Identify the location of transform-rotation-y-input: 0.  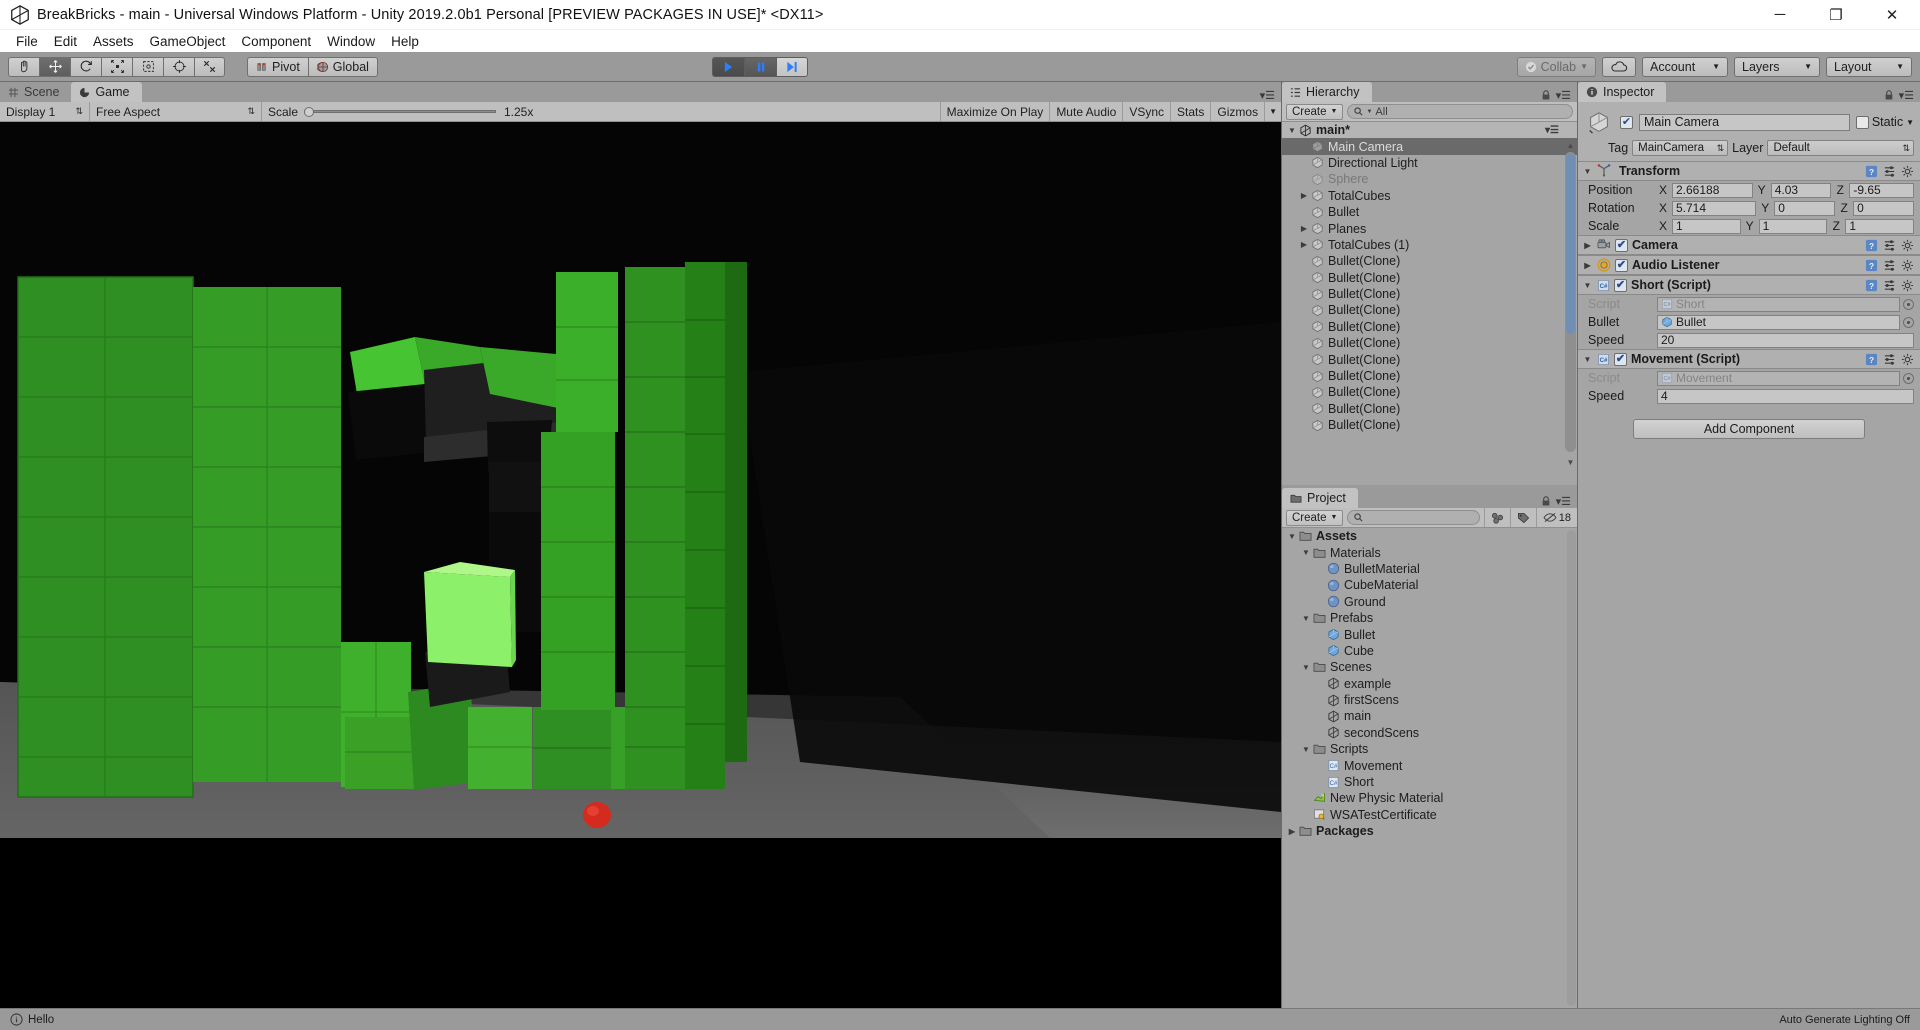
(1805, 208).